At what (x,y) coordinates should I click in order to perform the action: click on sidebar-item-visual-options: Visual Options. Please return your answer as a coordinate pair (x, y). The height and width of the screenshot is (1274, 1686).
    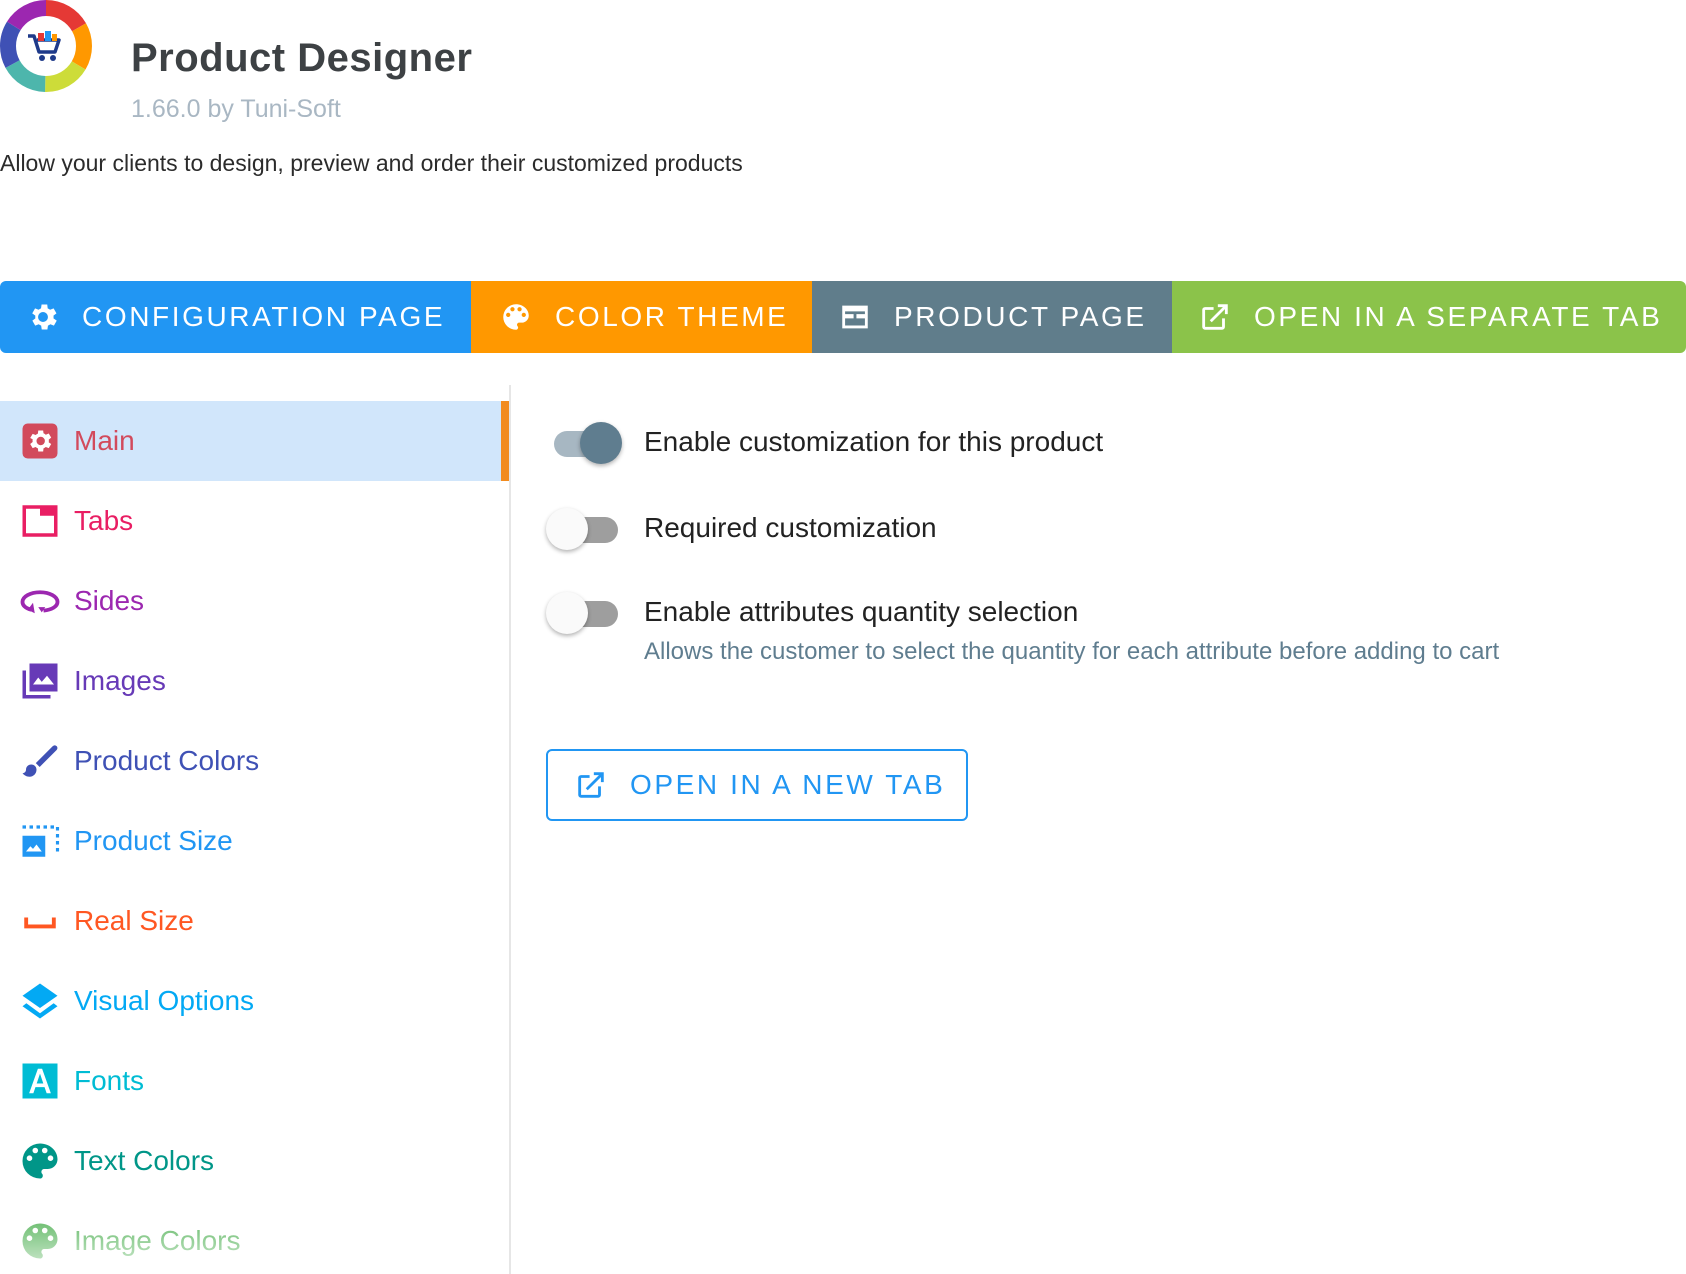
    Looking at the image, I should click on (254, 1001).